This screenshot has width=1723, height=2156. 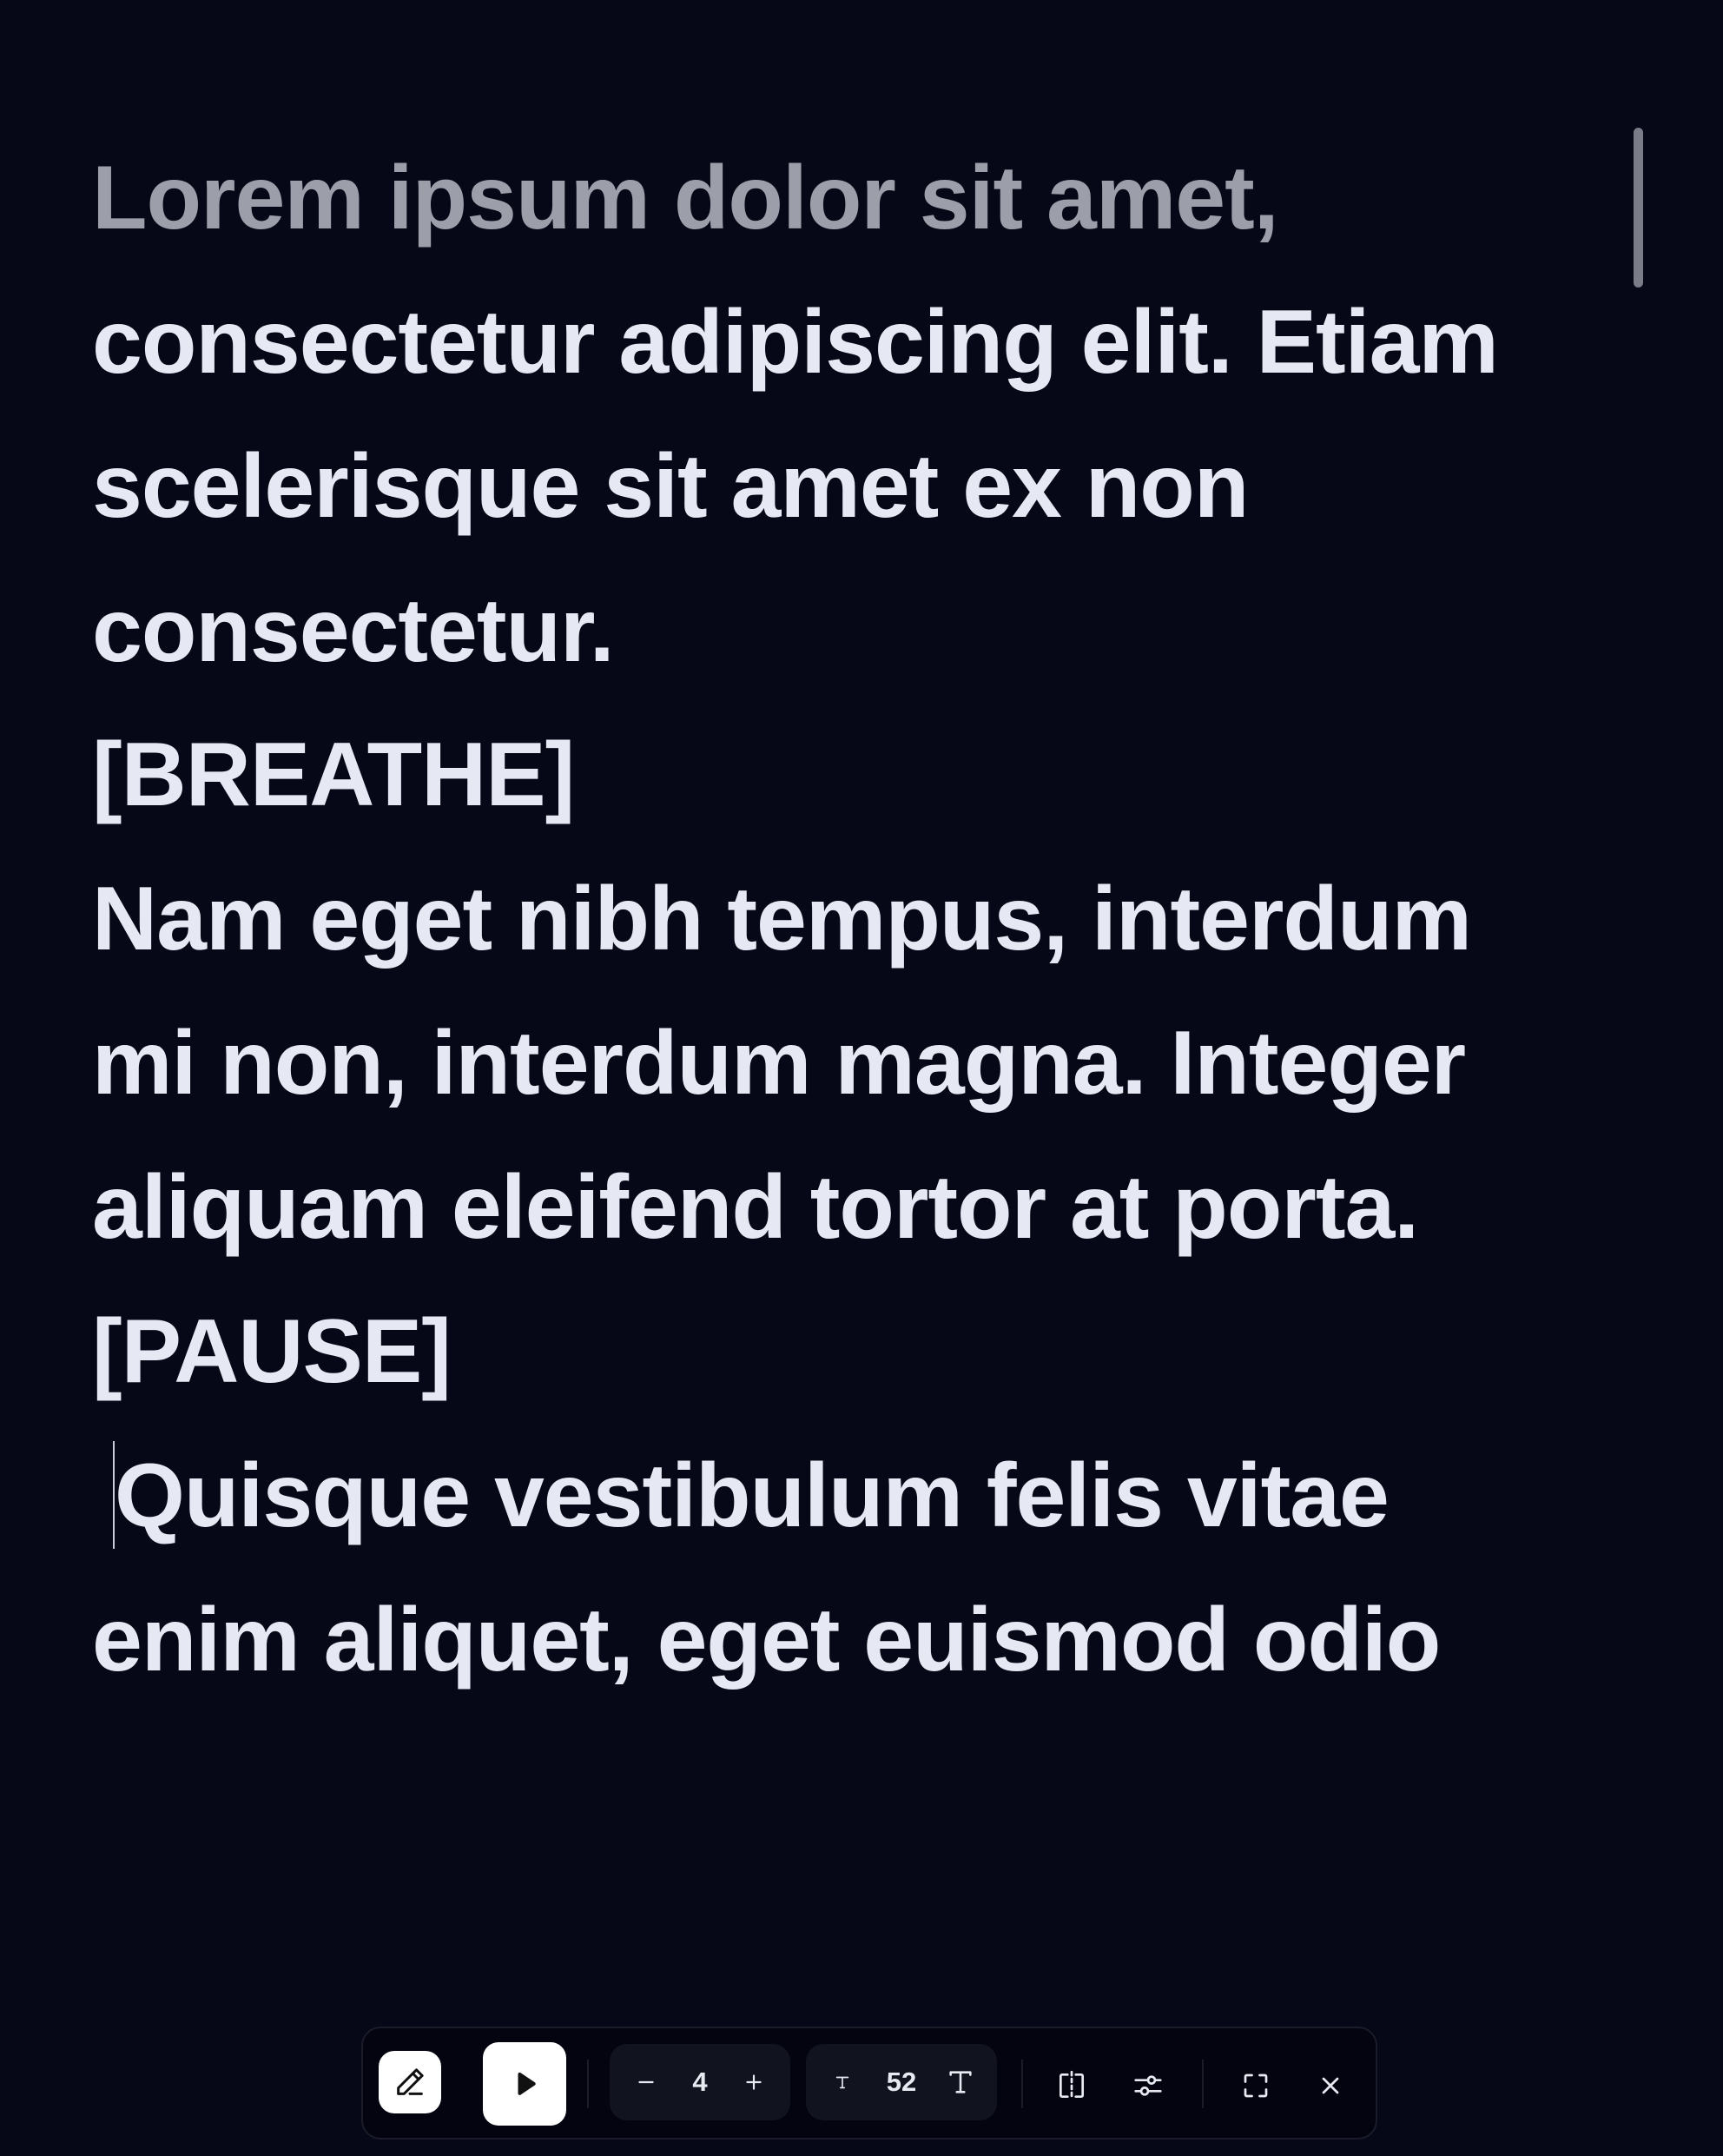 I want to click on script-line: consectetur., so click(x=353, y=630).